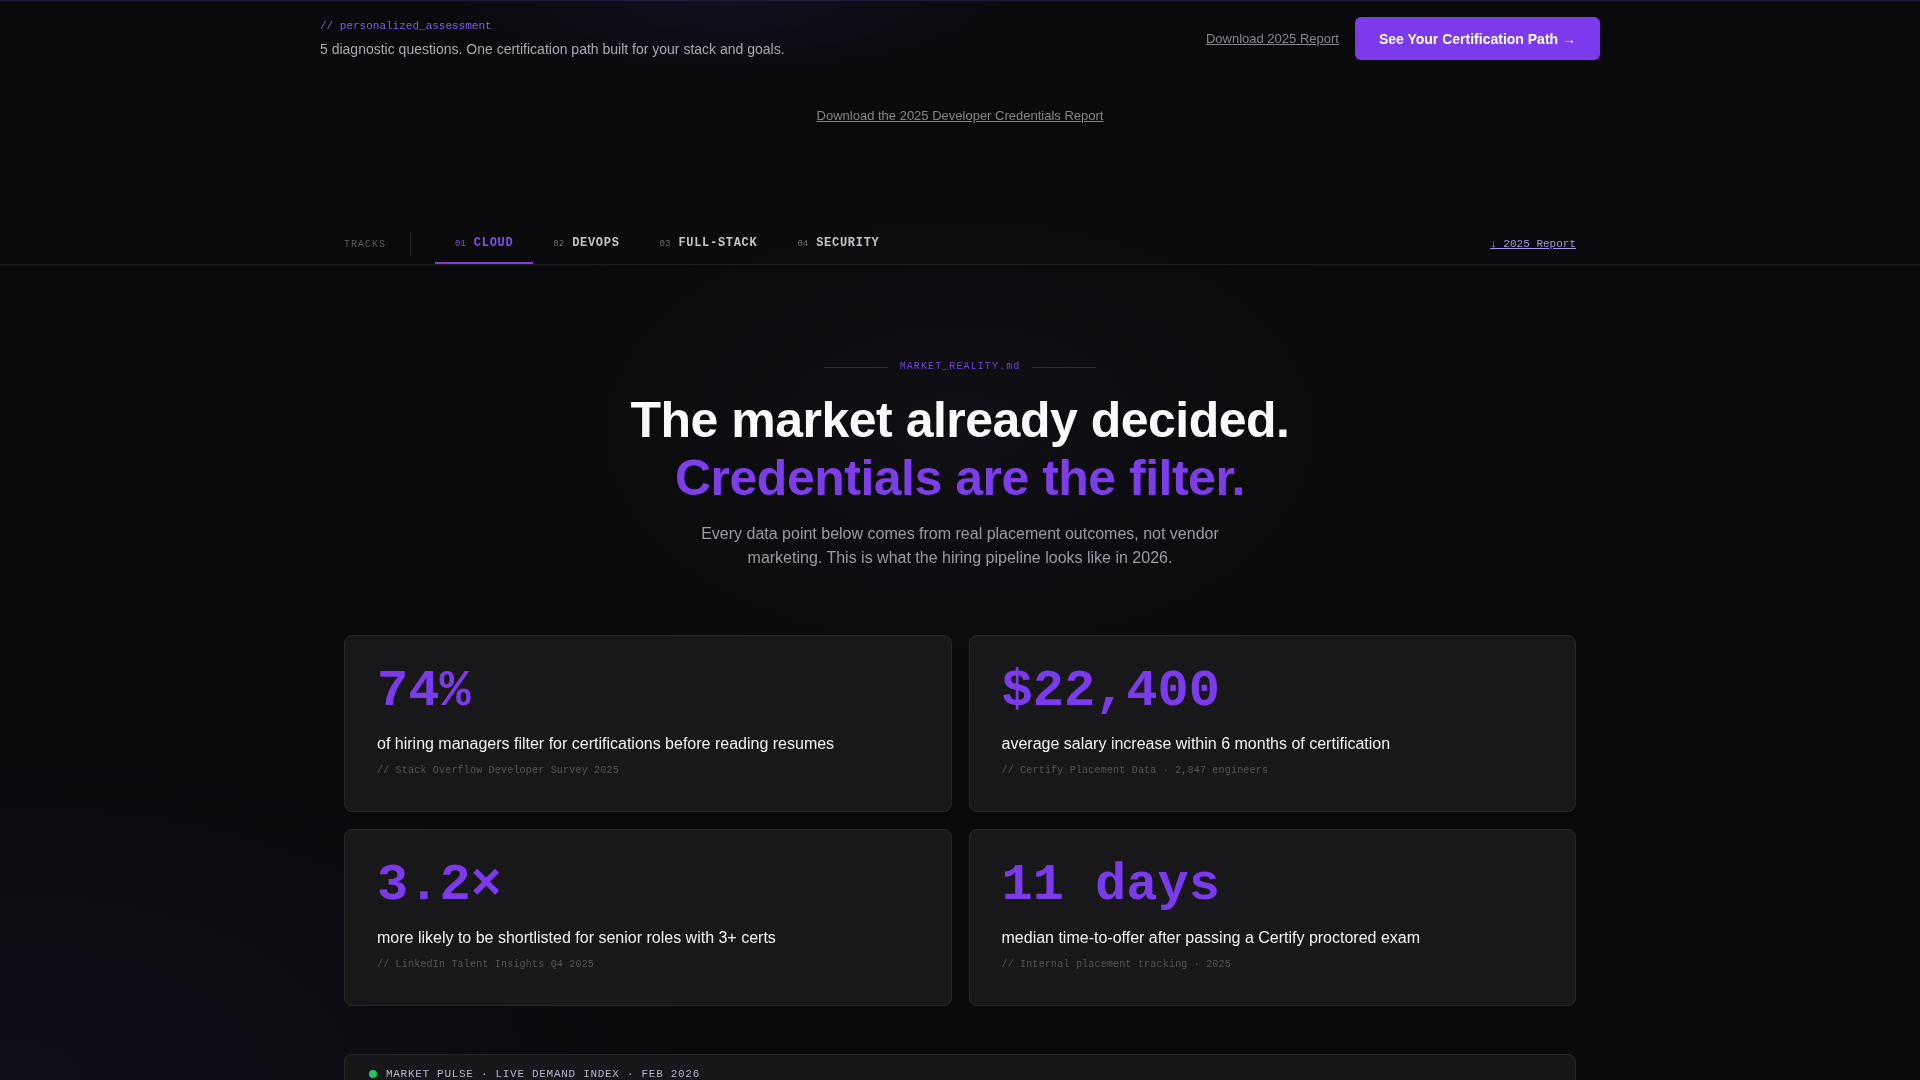 The height and width of the screenshot is (1080, 1920). What do you see at coordinates (365, 244) in the screenshot?
I see `tracks-label: TRACKS` at bounding box center [365, 244].